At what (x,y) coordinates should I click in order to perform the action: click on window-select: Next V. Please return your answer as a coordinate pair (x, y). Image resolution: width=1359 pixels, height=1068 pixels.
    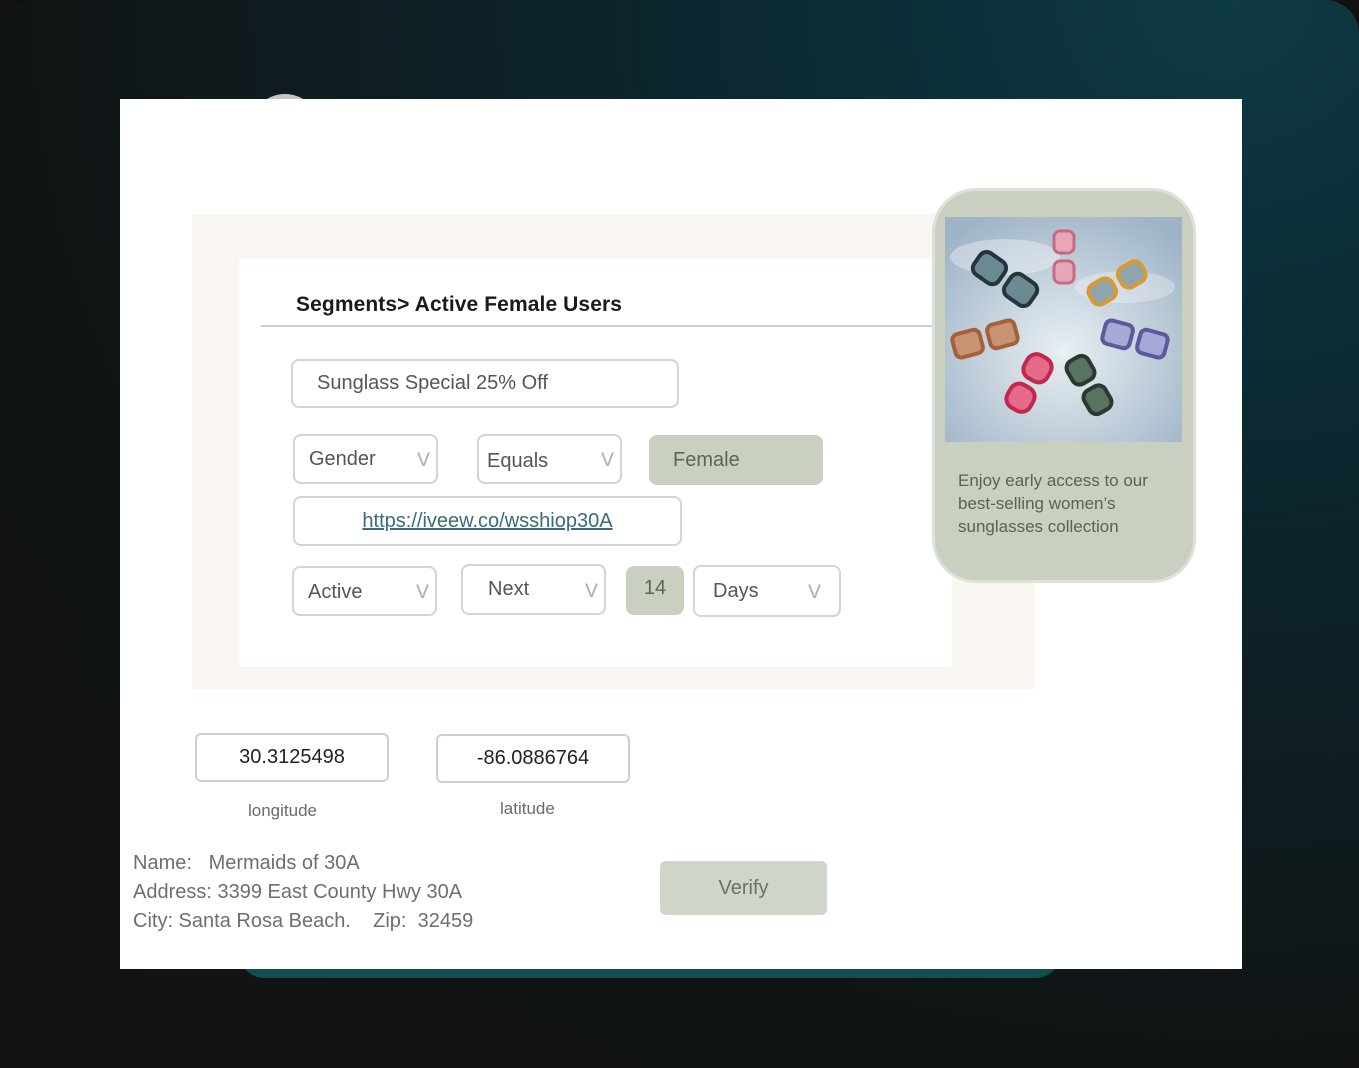
    Looking at the image, I should click on (533, 589).